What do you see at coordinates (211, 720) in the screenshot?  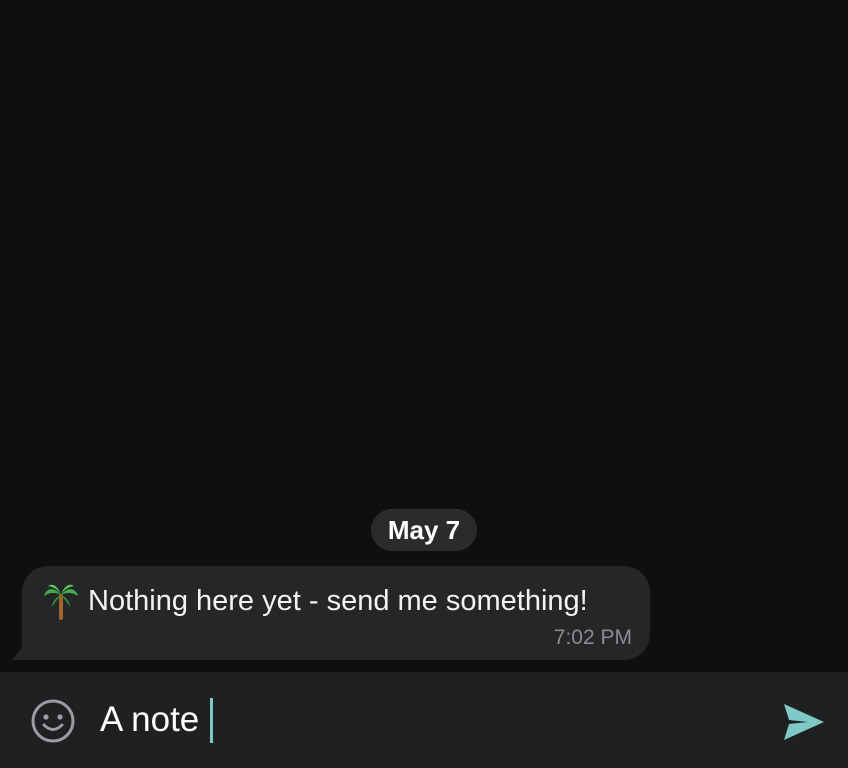 I see `text-cursor` at bounding box center [211, 720].